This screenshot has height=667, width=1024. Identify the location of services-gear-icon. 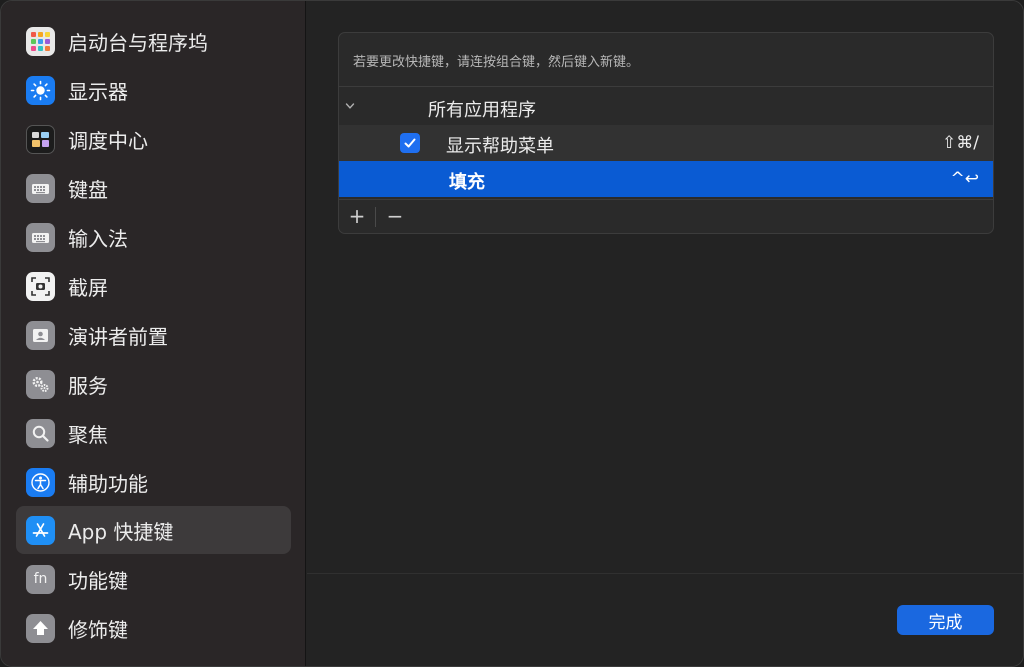
(40, 384).